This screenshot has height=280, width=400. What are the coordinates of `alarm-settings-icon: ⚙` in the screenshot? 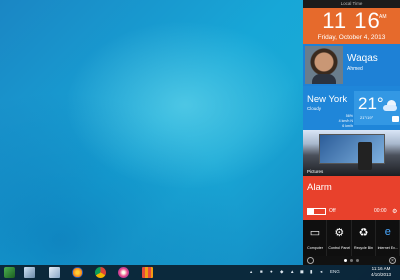 It's located at (394, 211).